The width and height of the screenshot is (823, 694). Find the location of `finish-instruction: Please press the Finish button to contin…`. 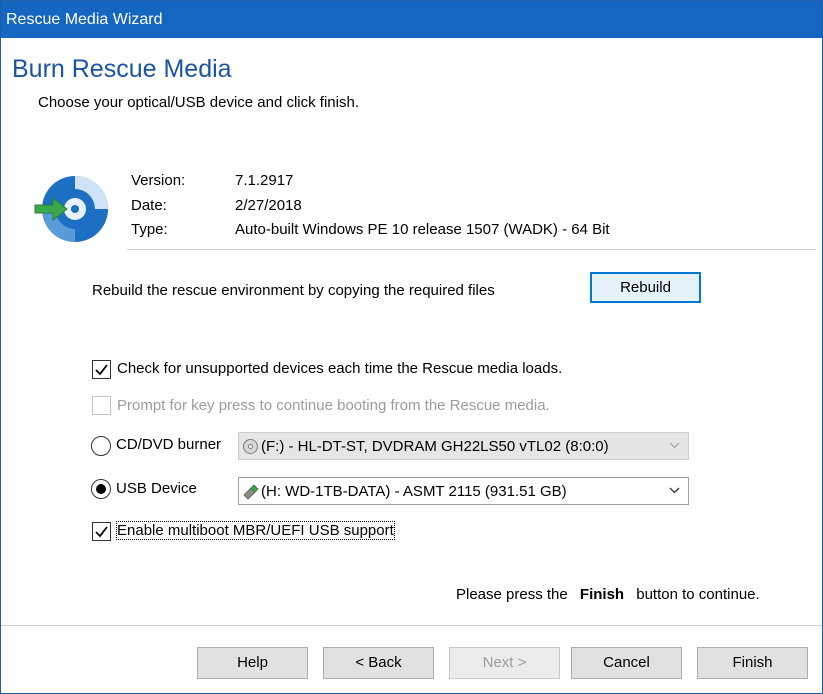

finish-instruction: Please press the Finish button to contin… is located at coordinates (608, 594).